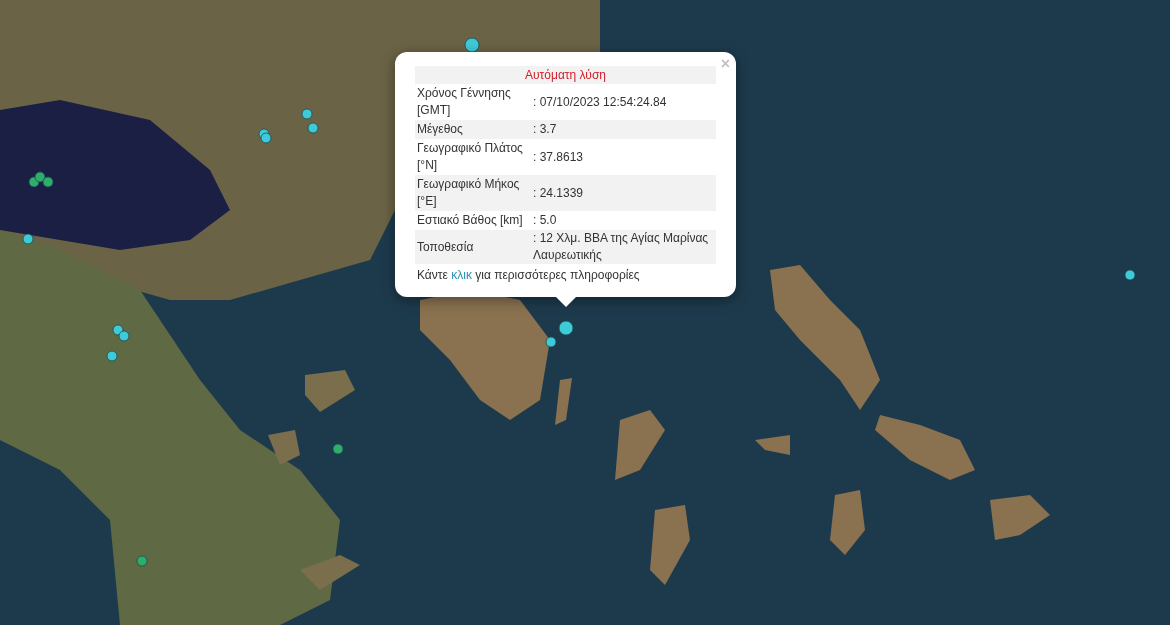 Image resolution: width=1170 pixels, height=625 pixels. I want to click on field-label: Χρόνος Γέννησης [GMT], so click(473, 102).